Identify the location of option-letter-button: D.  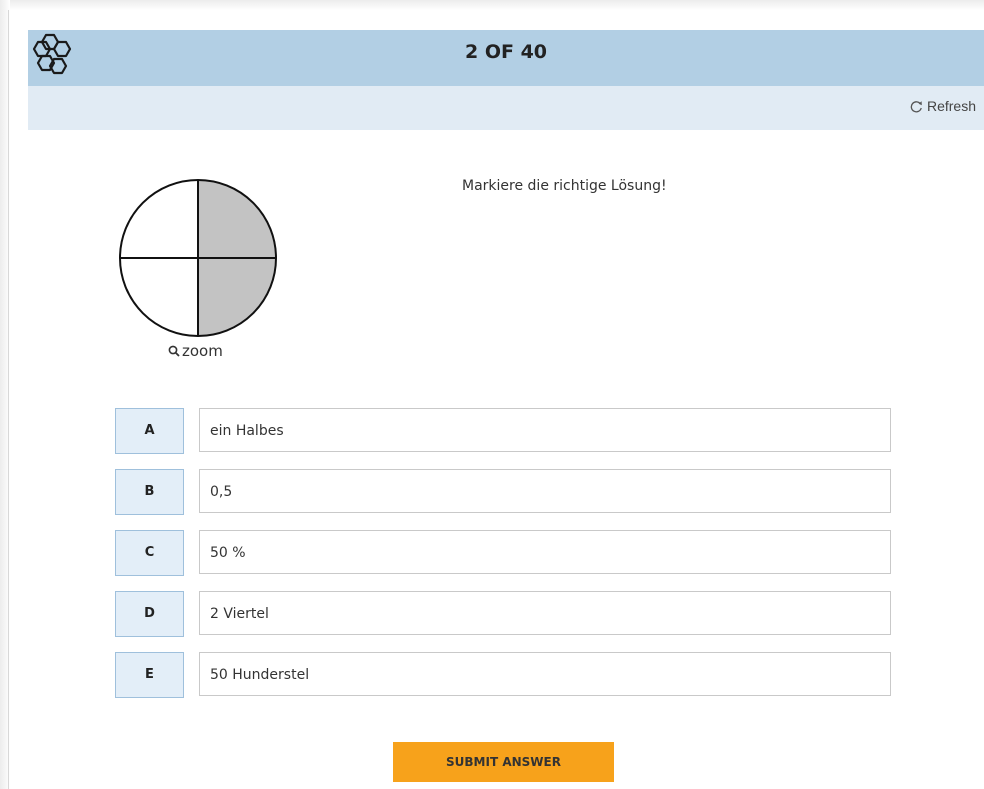
(149, 614).